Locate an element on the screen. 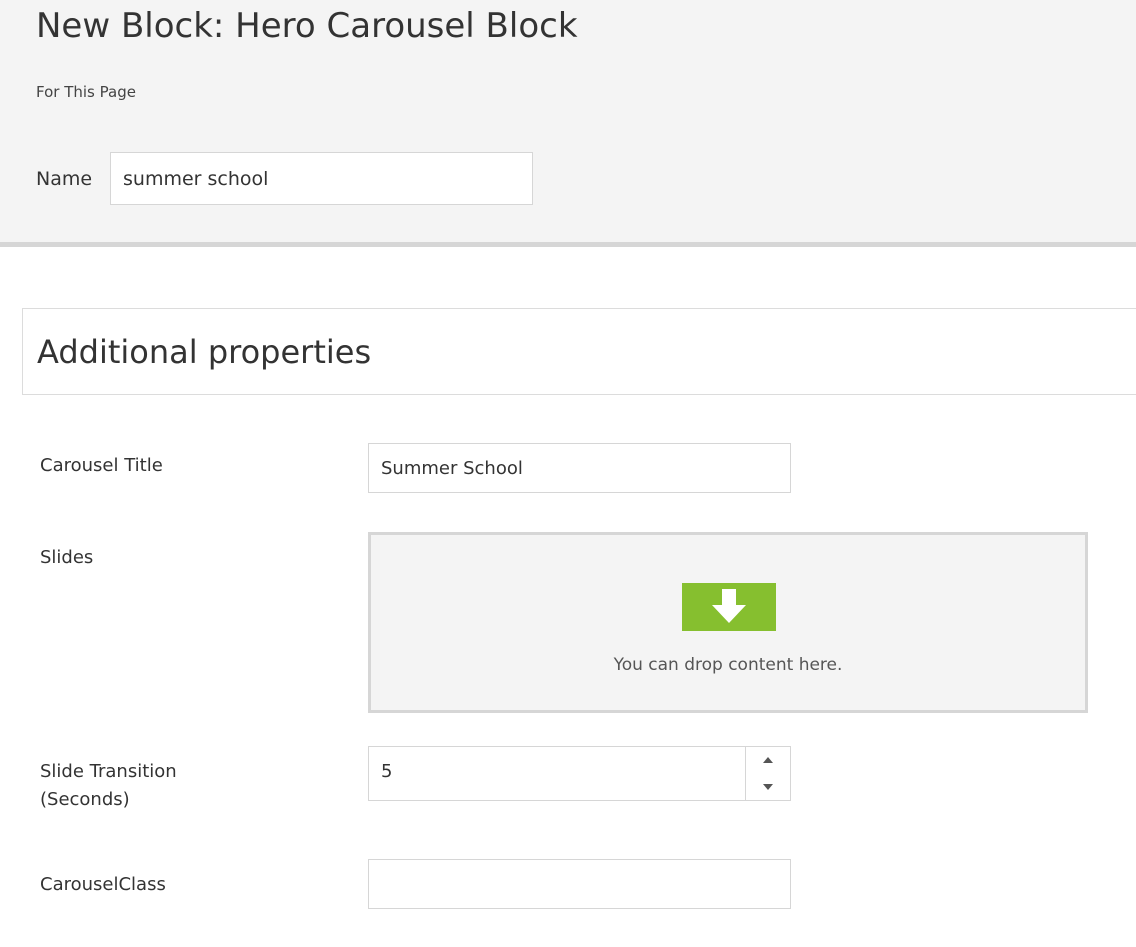 This screenshot has height=947, width=1136. name-label: Name is located at coordinates (64, 179).